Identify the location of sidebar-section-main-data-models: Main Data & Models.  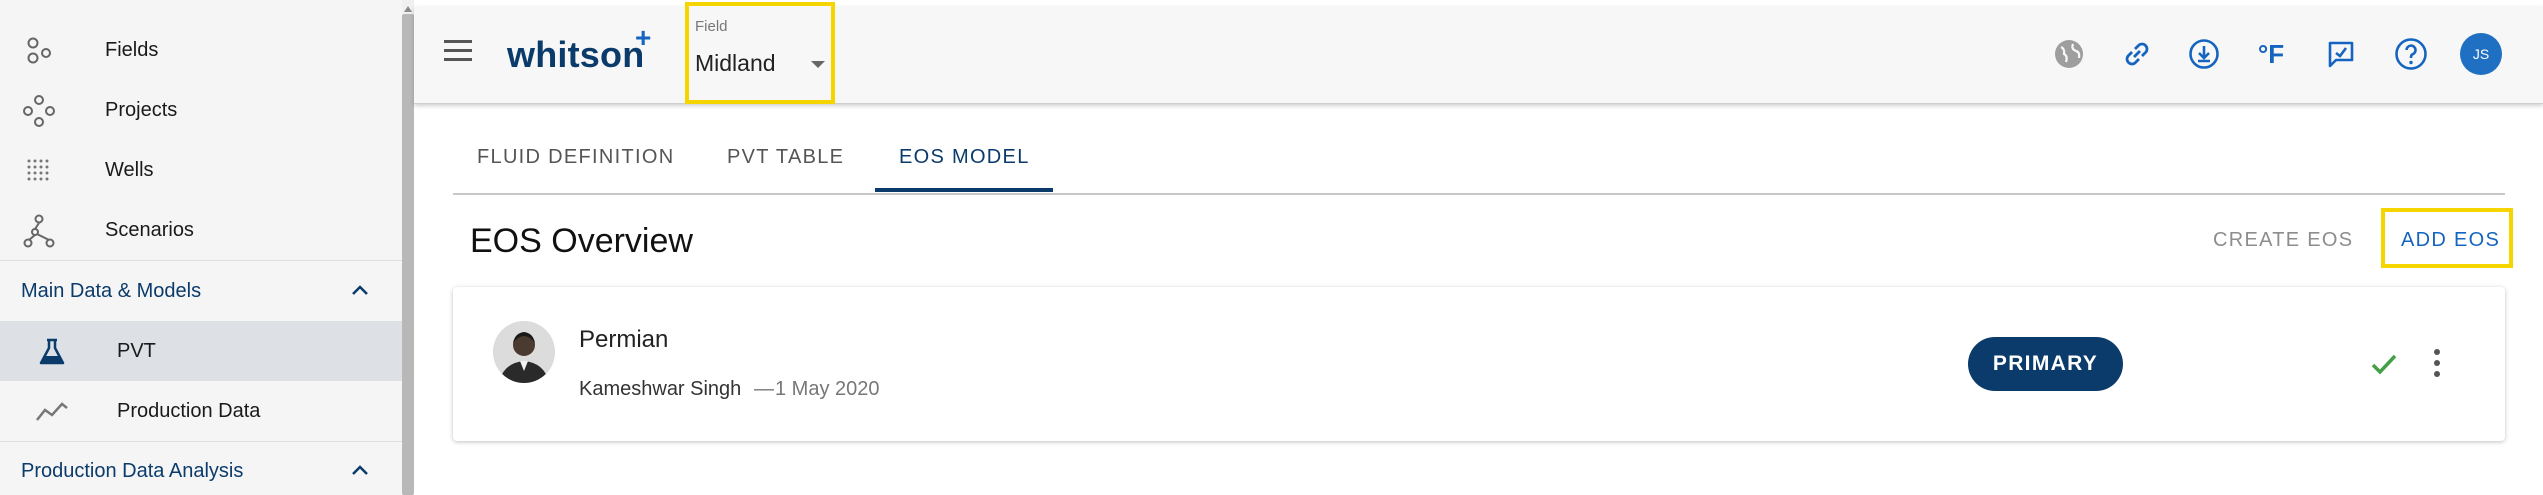
(201, 291).